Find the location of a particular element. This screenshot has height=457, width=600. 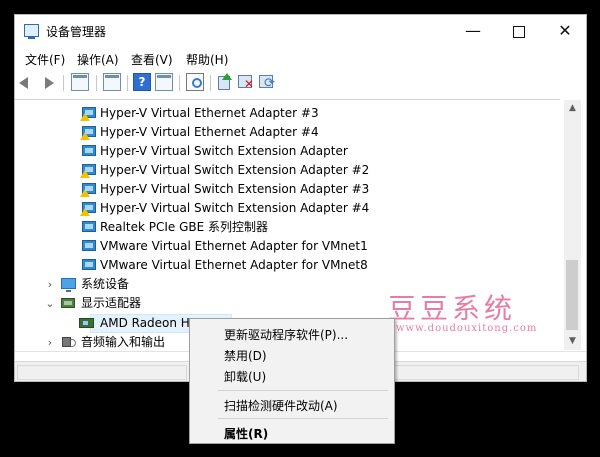

watermark-title: 豆豆系统 is located at coordinates (452, 308).